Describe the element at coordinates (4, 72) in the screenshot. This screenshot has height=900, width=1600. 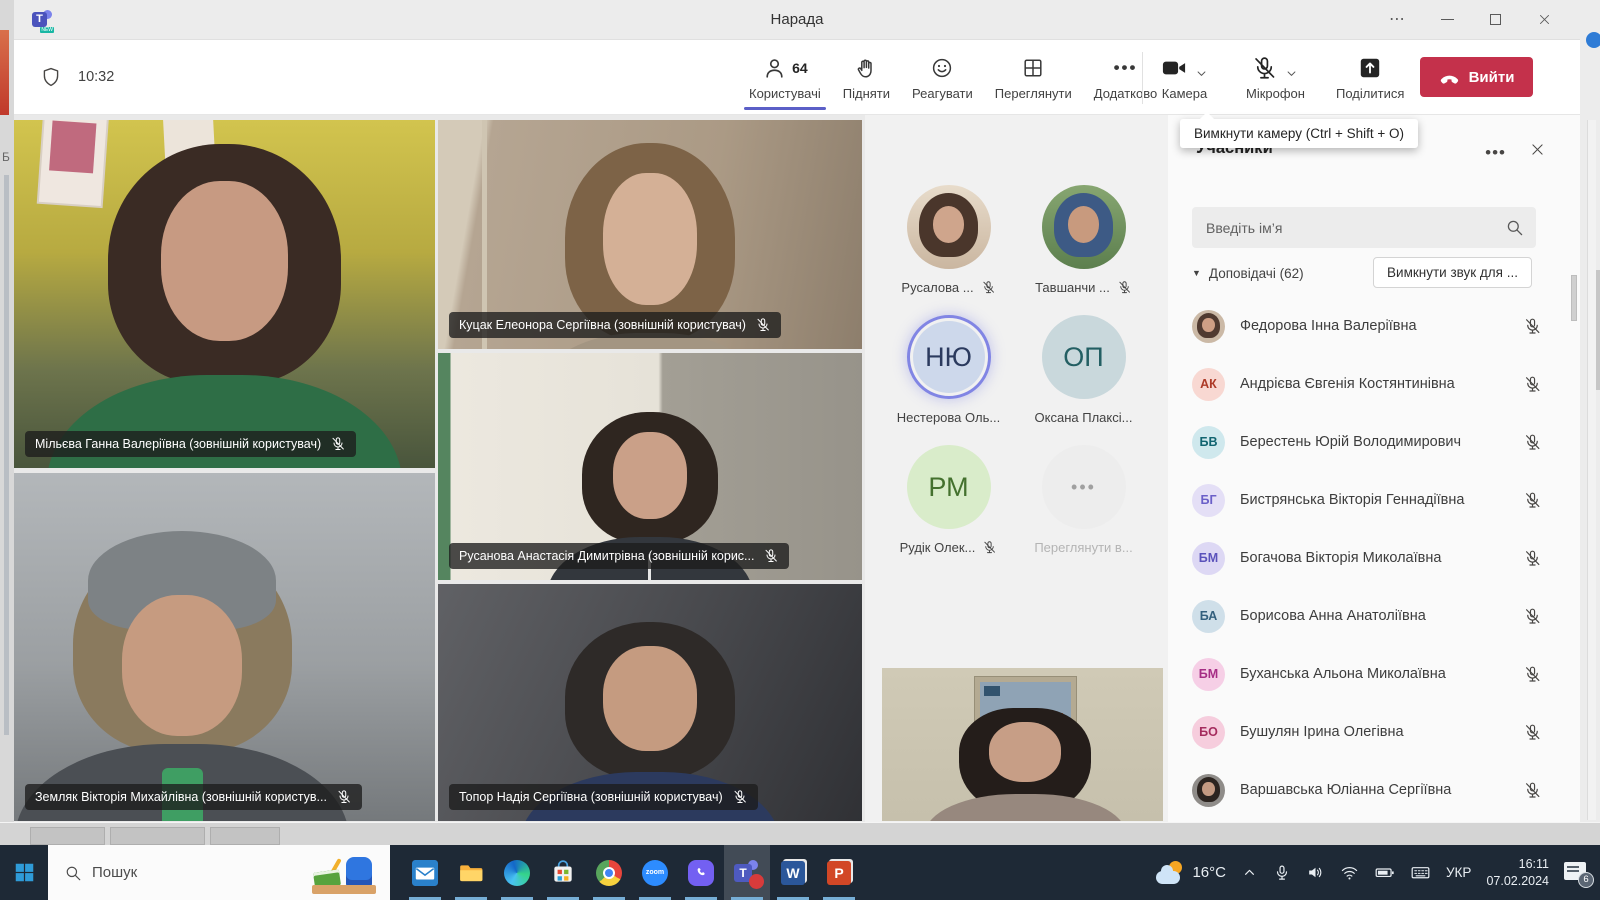
I see `background-window-fragment` at that location.